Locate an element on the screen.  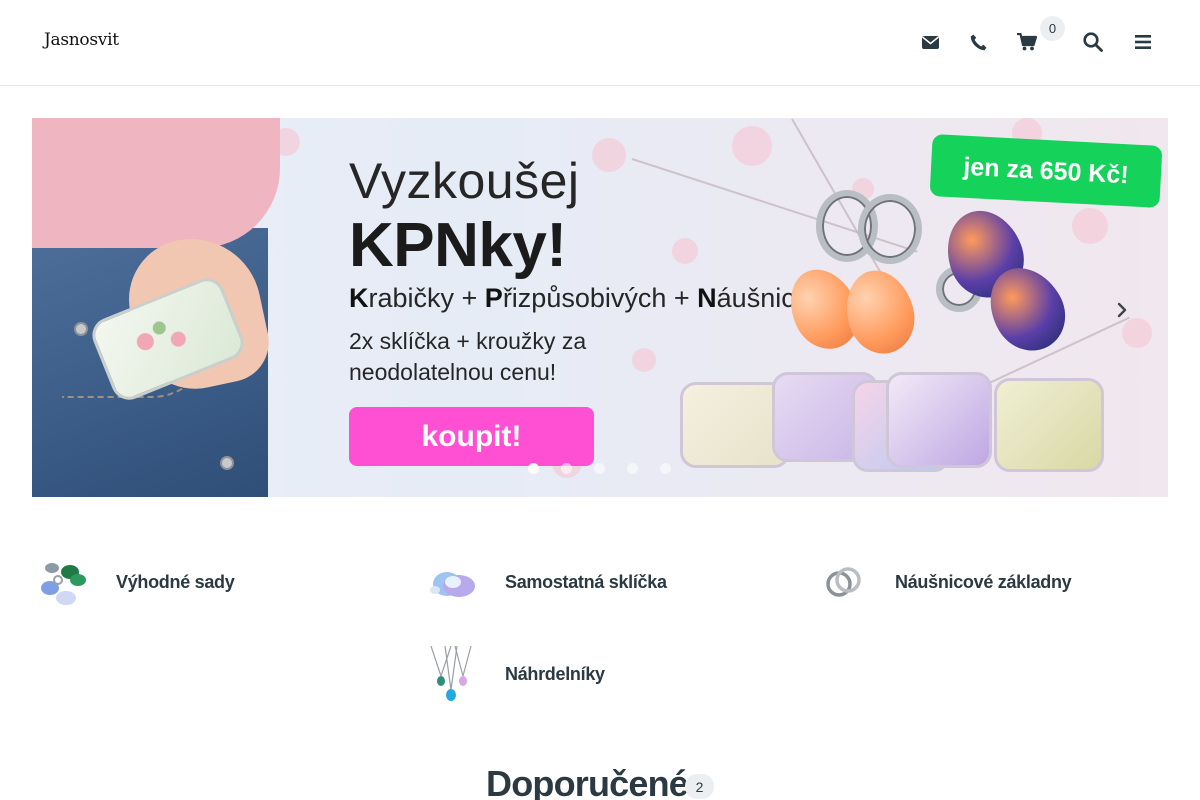
chevron-right-icon is located at coordinates (1122, 310).